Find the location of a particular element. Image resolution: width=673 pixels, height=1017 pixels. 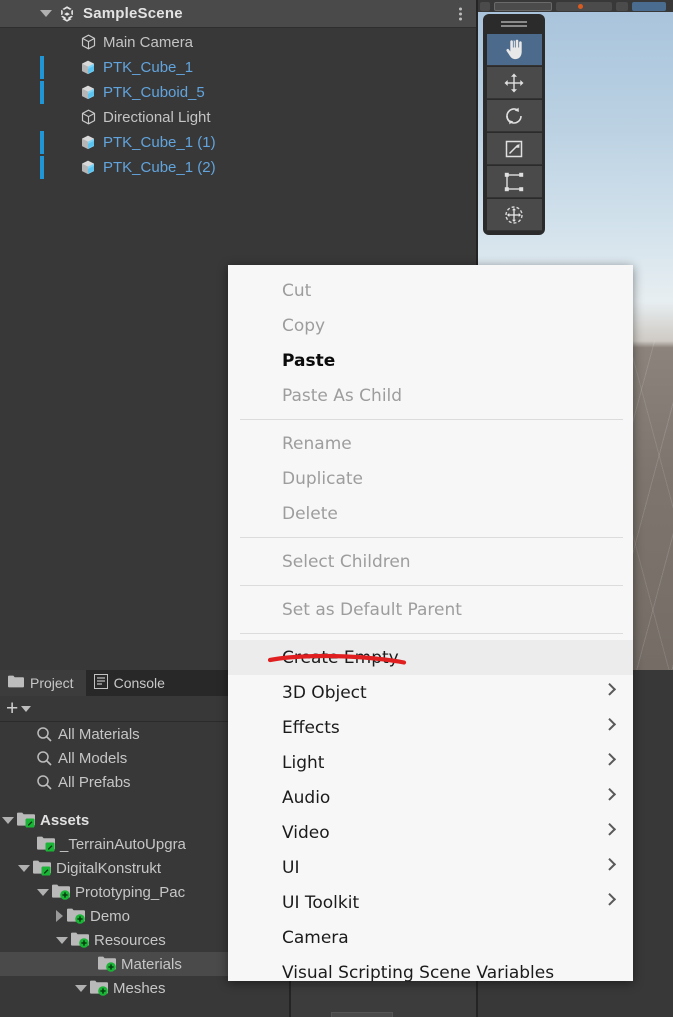

menu-item-ui-toolkit: UI Toolkit is located at coordinates (430, 902).